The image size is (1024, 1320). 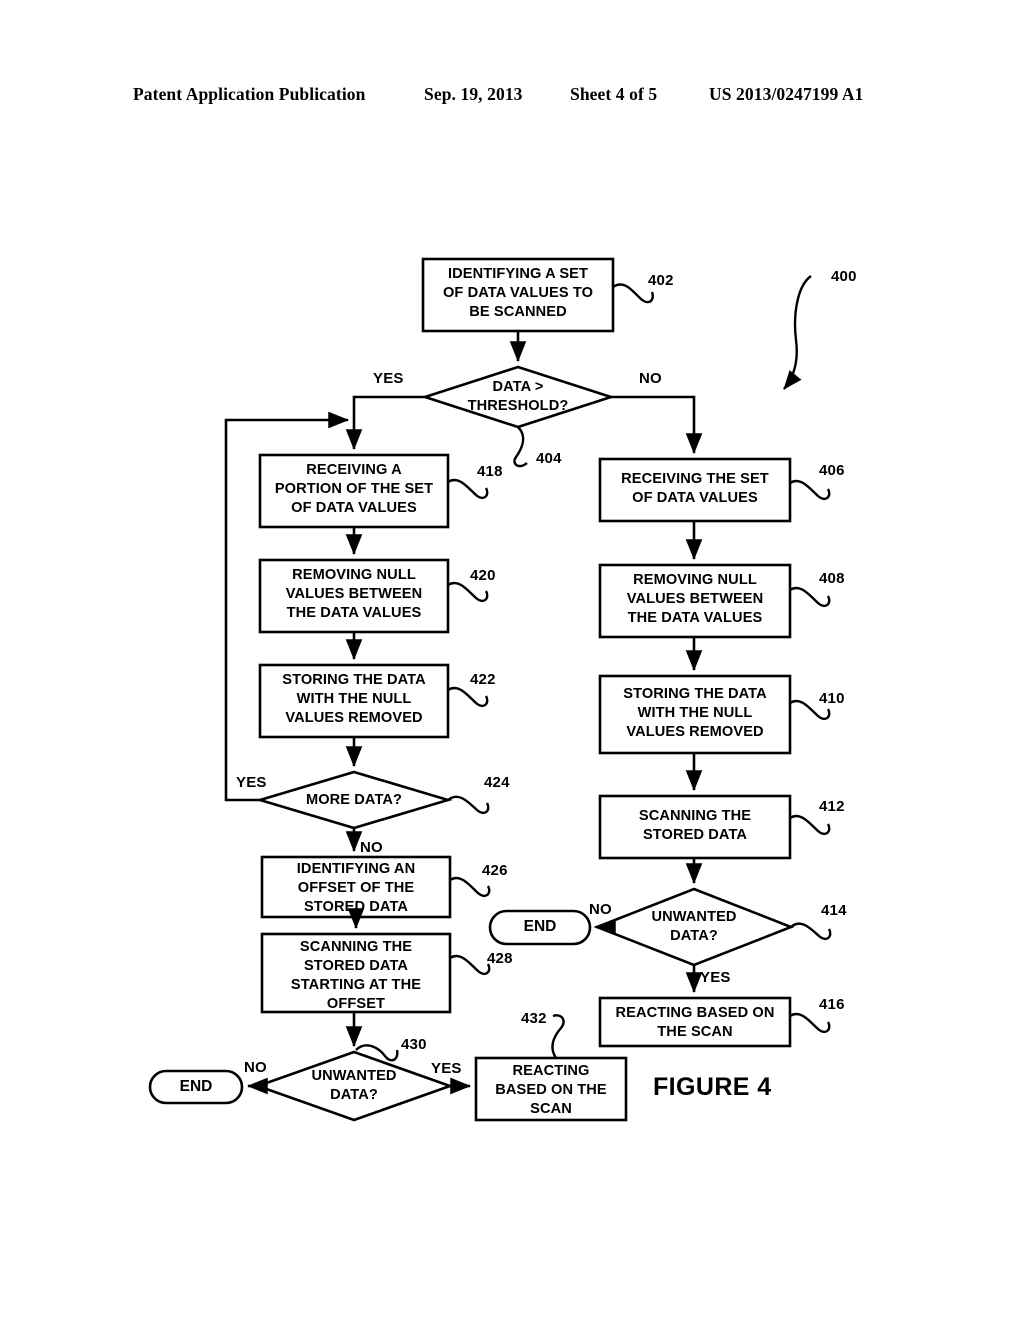 What do you see at coordinates (251, 782) in the screenshot?
I see `edge-label-more-data-yes: YES` at bounding box center [251, 782].